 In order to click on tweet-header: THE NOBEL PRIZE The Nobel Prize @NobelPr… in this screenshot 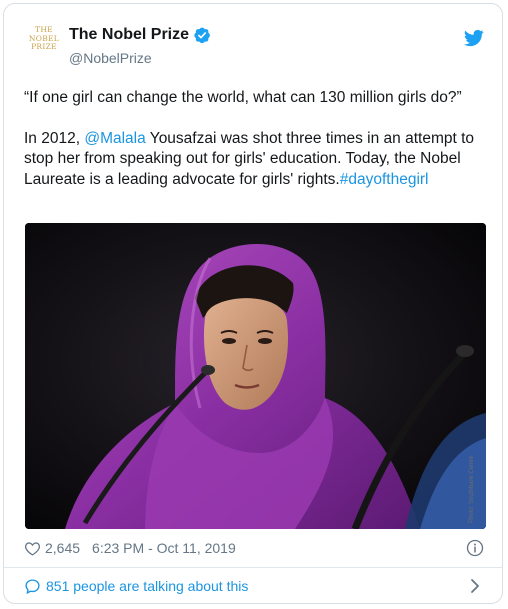, I will do `click(253, 39)`.